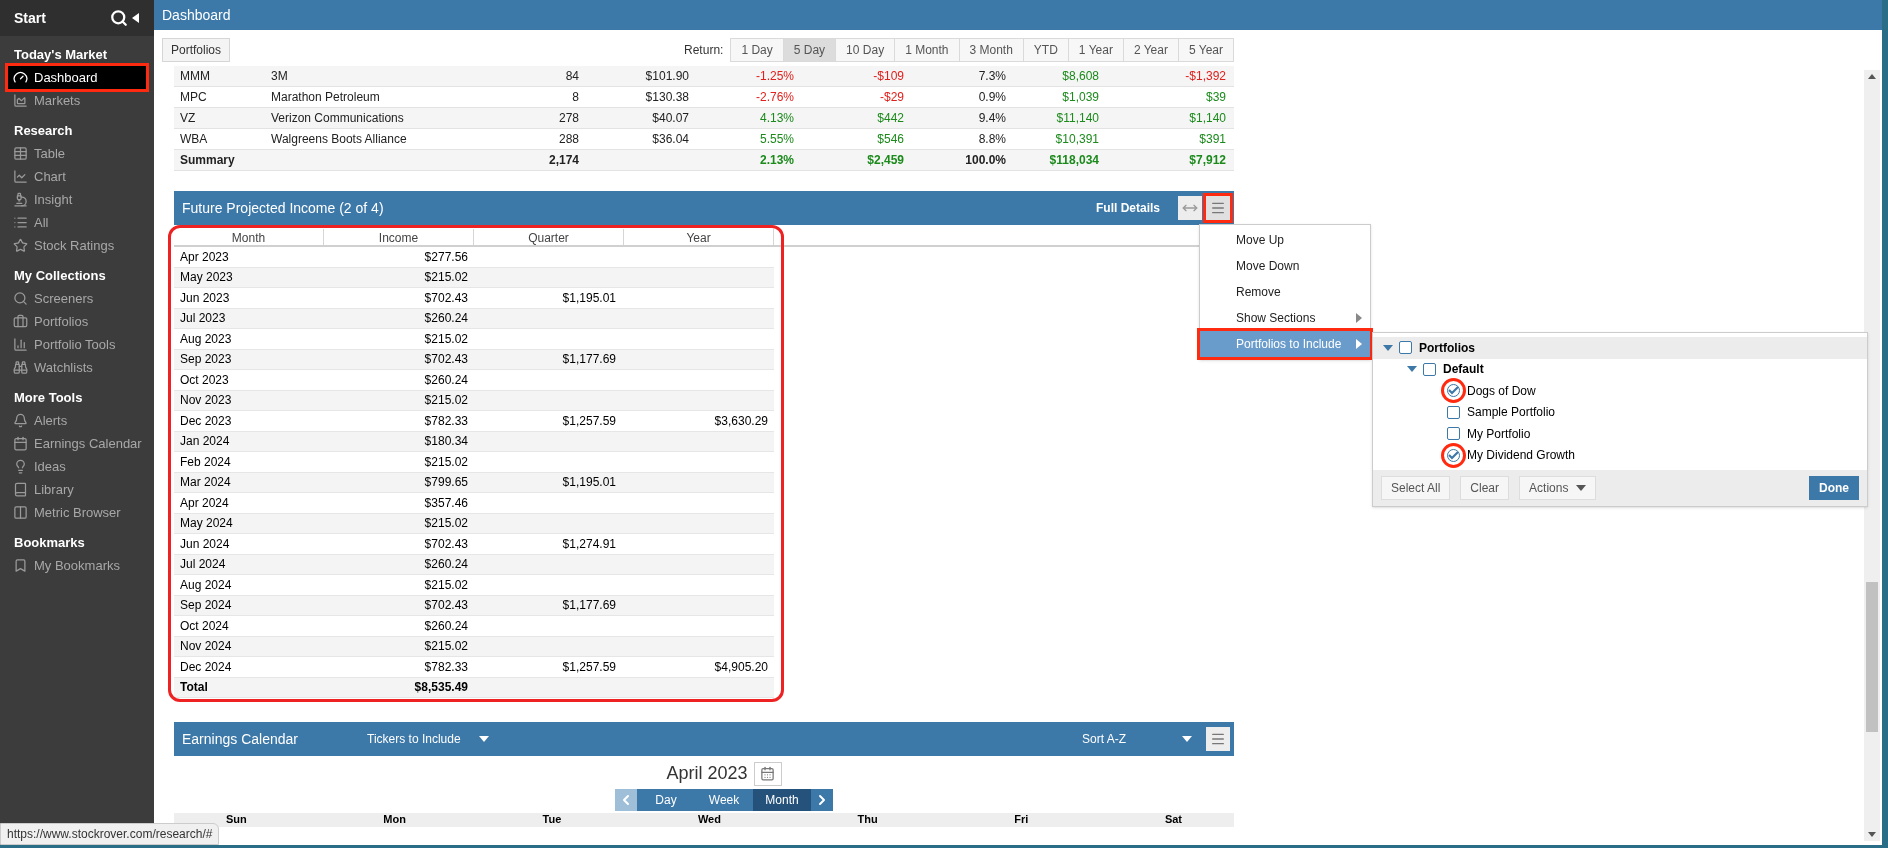 The width and height of the screenshot is (1888, 848). Describe the element at coordinates (670, 118) in the screenshot. I see `table-cell: $40.07` at that location.